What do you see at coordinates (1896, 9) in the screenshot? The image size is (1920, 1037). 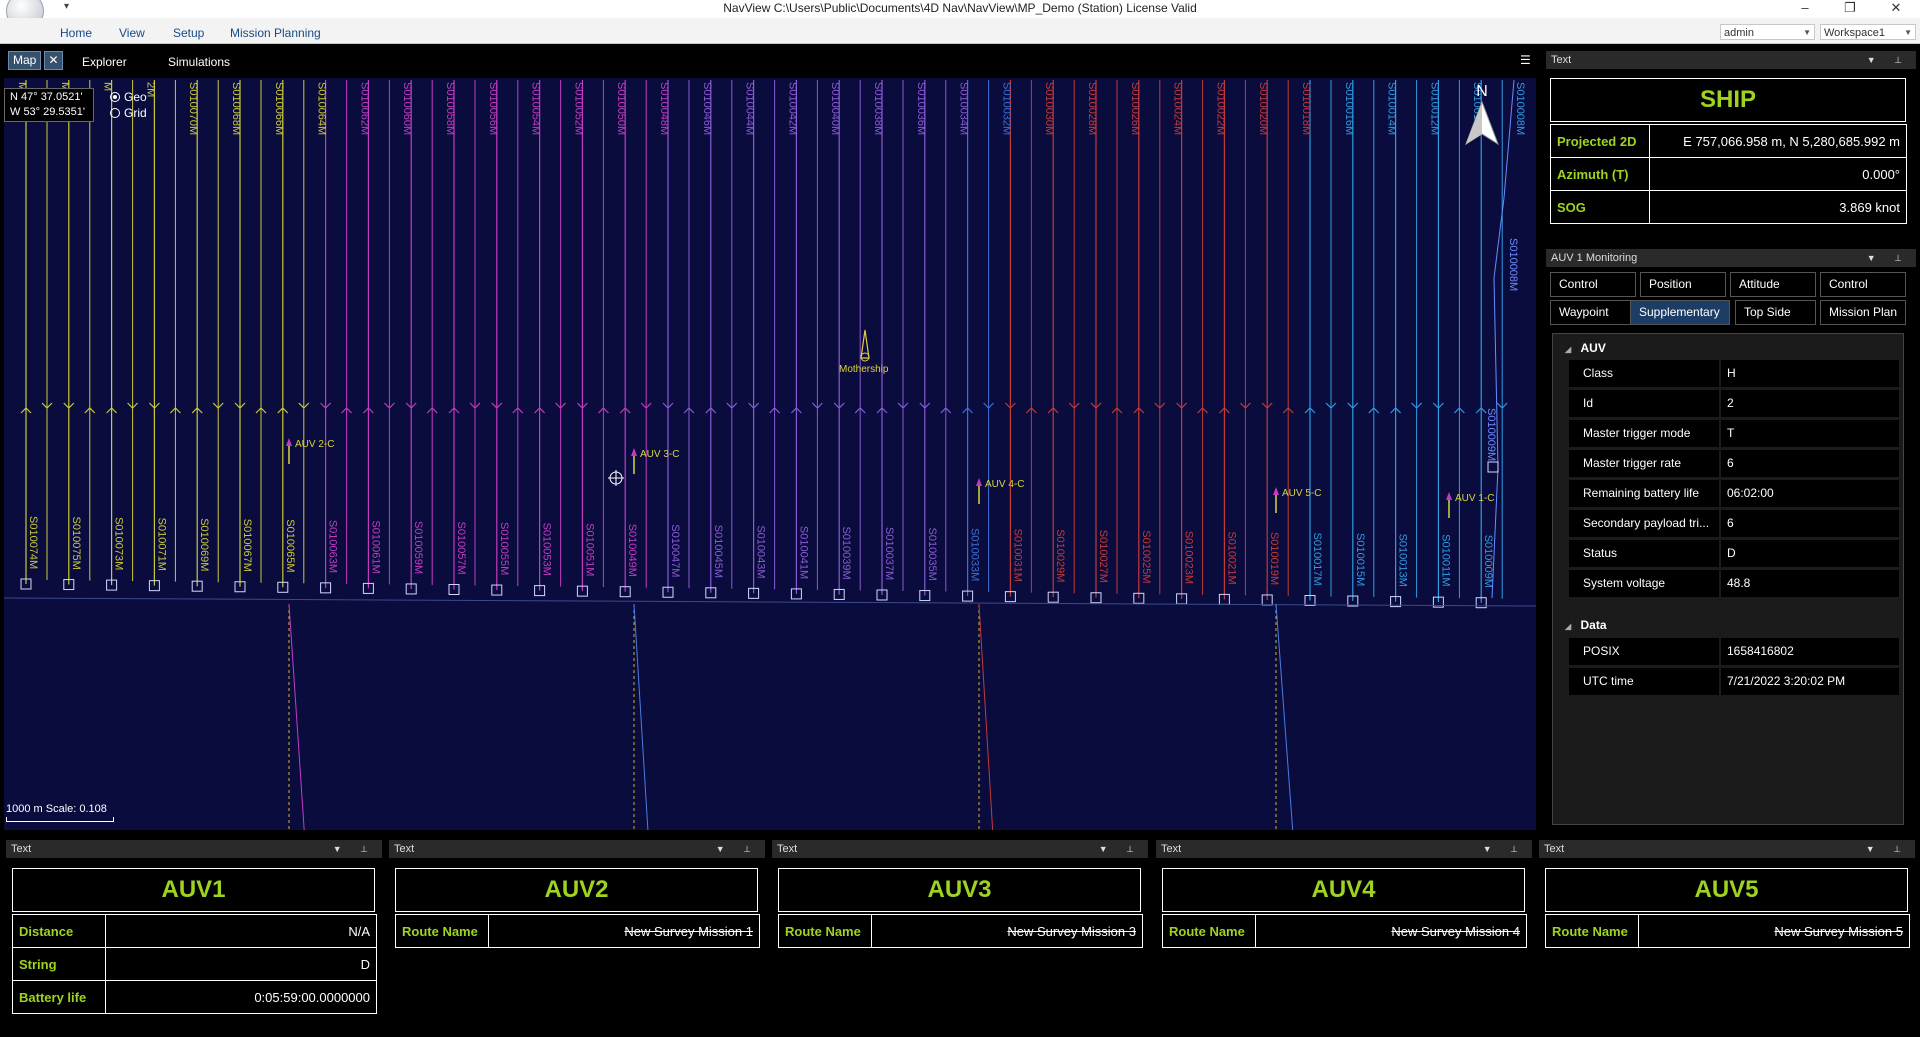 I see `close-button: ✕` at bounding box center [1896, 9].